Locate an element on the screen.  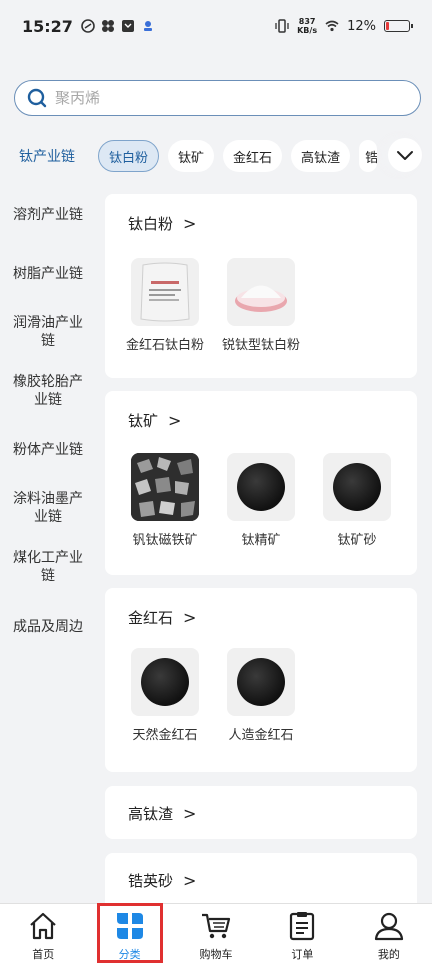
battery-level is located at coordinates (387, 26).